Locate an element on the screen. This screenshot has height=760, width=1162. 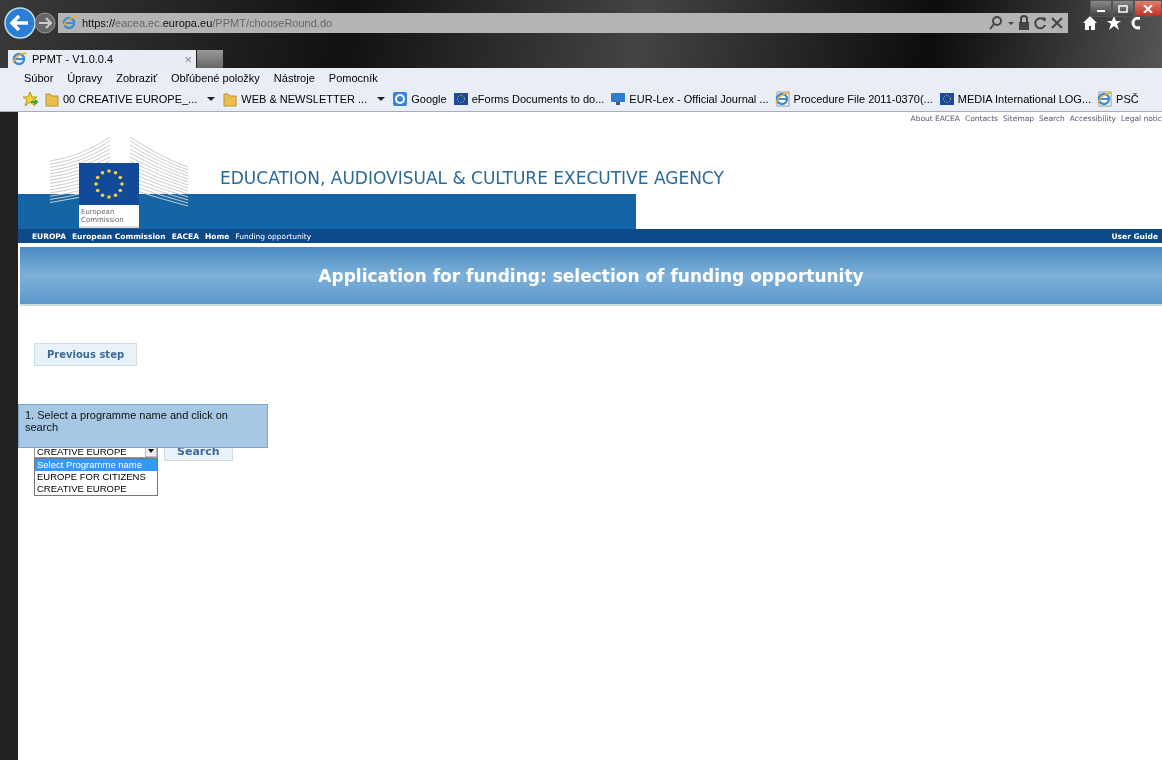
eu-flag-icon is located at coordinates (109, 184).